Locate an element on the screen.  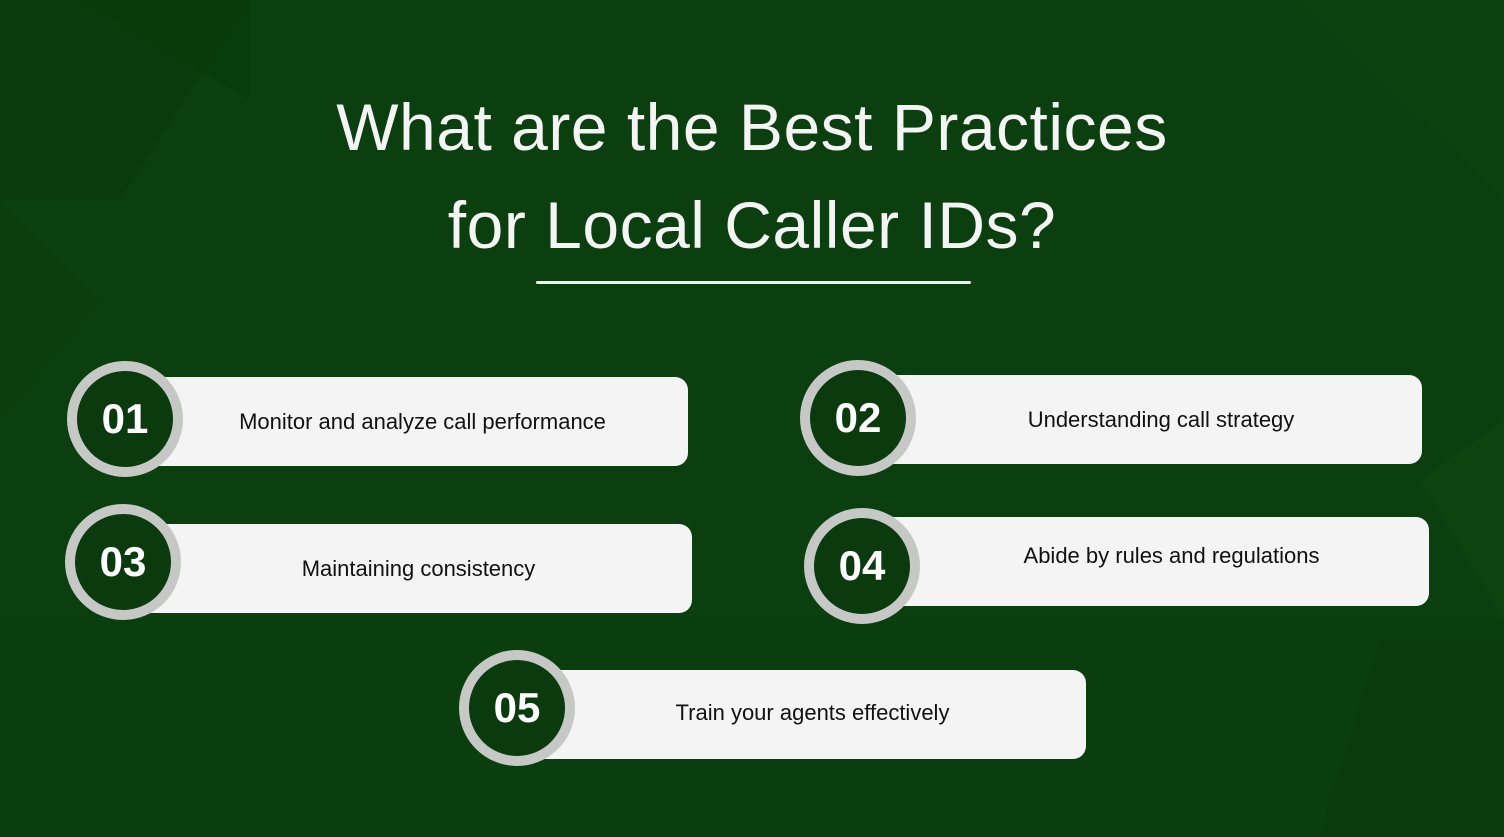
practice-card: Train your agents effectively is located at coordinates (802, 714).